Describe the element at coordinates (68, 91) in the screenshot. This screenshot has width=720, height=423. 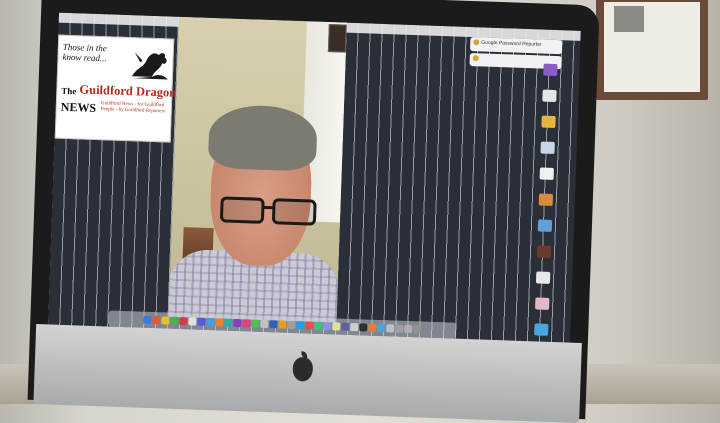
I see `advert-the: The` at that location.